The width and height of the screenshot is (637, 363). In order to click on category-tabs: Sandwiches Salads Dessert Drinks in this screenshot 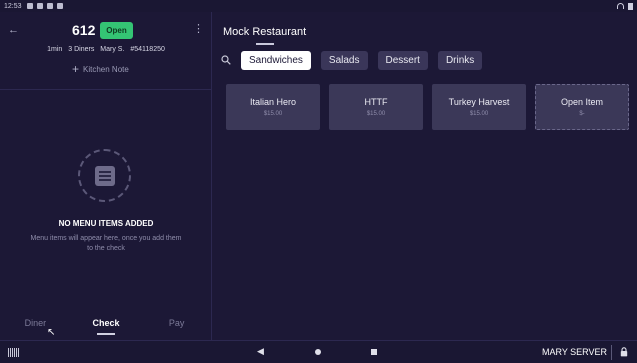, I will do `click(362, 60)`.